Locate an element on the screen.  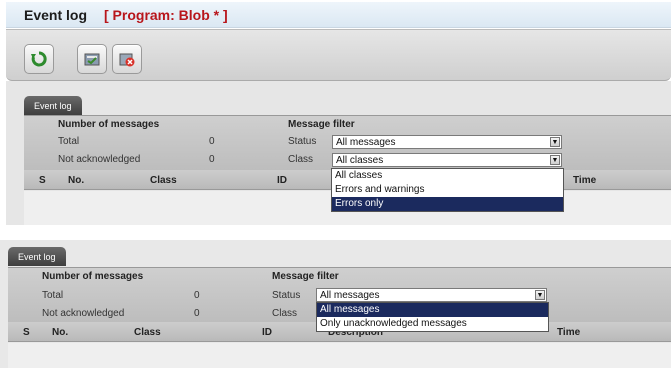
status-option-all: All messages is located at coordinates (432, 310).